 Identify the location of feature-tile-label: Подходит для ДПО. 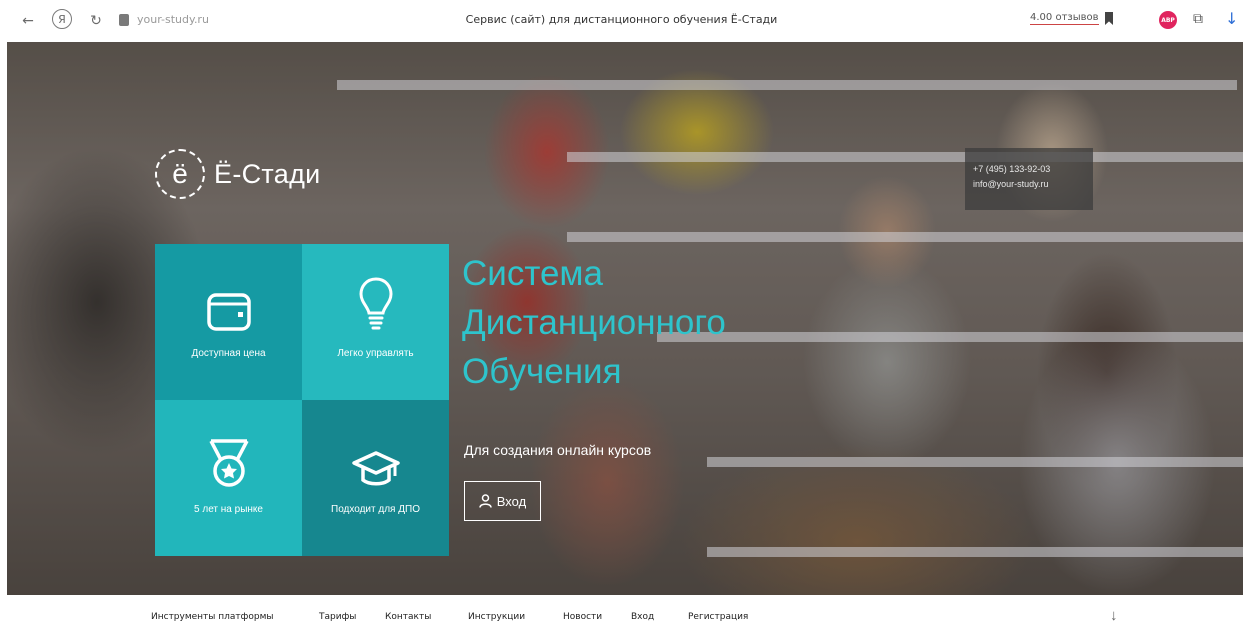
(375, 509).